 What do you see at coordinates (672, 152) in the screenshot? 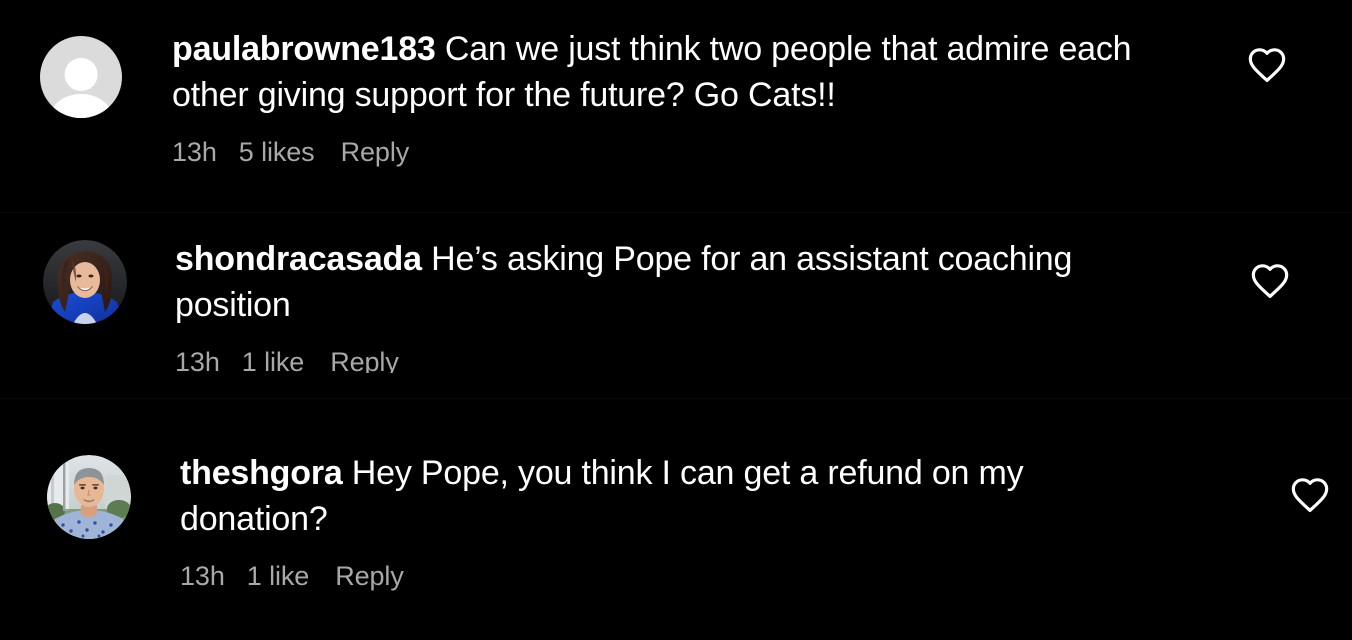
I see `comment-meta: 13h 5 likes Reply` at bounding box center [672, 152].